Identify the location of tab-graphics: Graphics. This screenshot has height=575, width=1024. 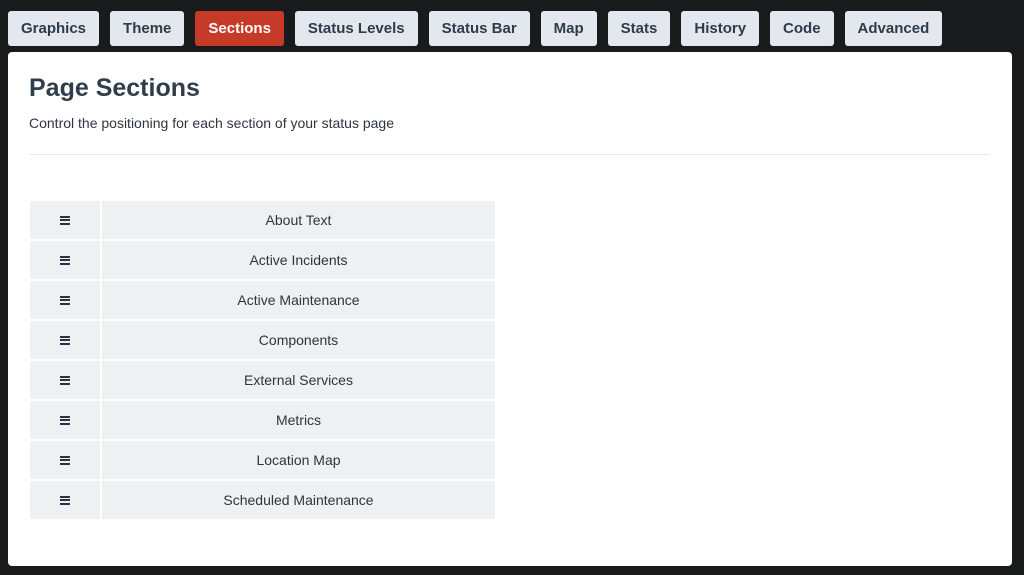
(54, 28).